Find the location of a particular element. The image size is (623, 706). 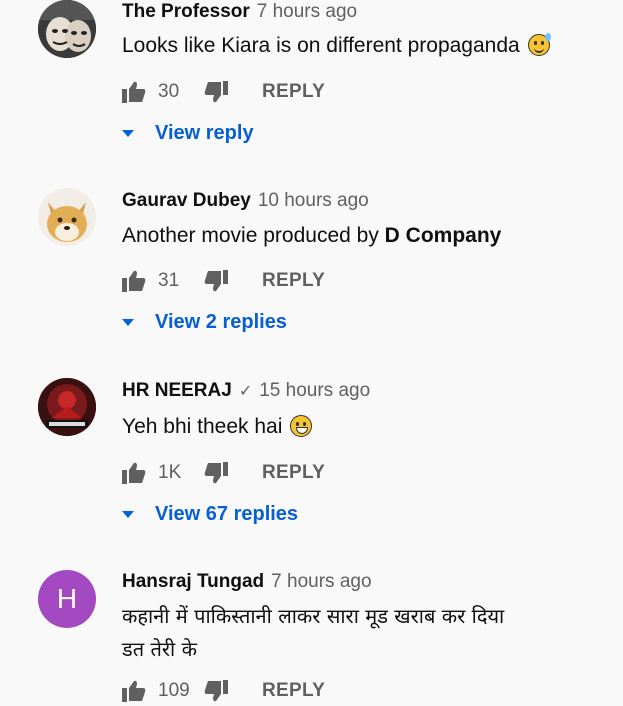

comment-actions: 30 REPLY is located at coordinates (223, 92).